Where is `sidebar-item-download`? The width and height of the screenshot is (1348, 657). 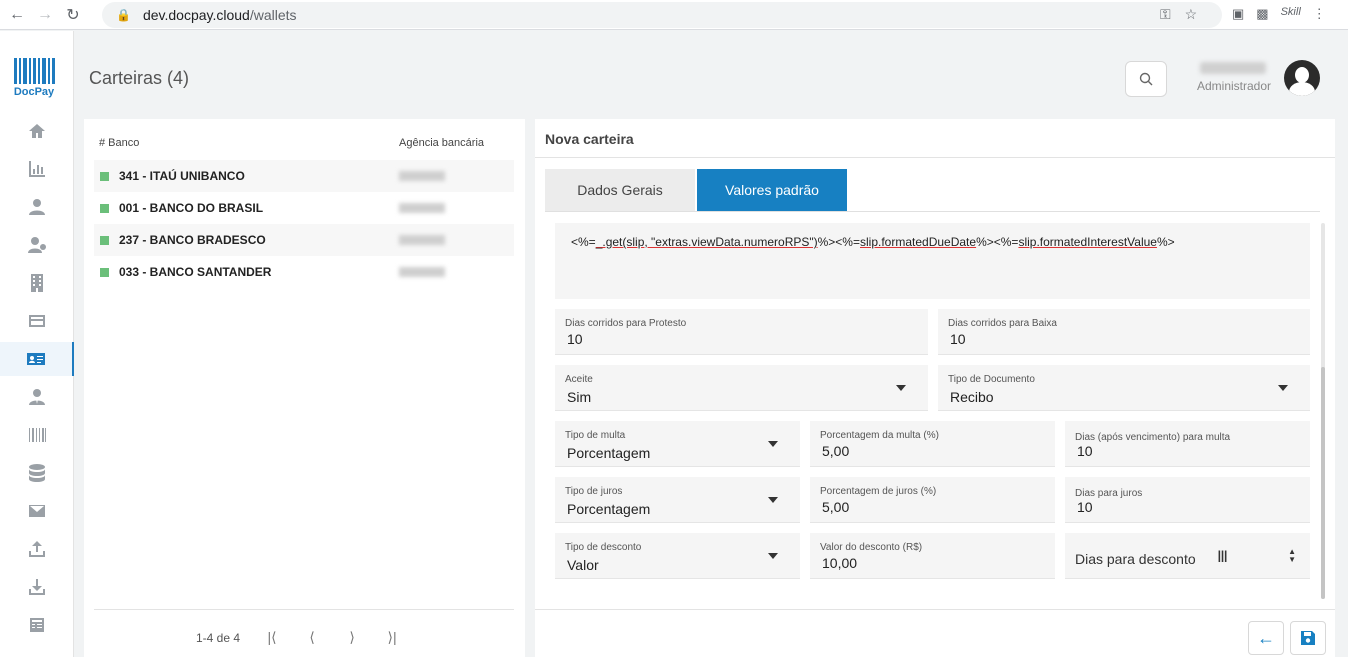 sidebar-item-download is located at coordinates (37, 587).